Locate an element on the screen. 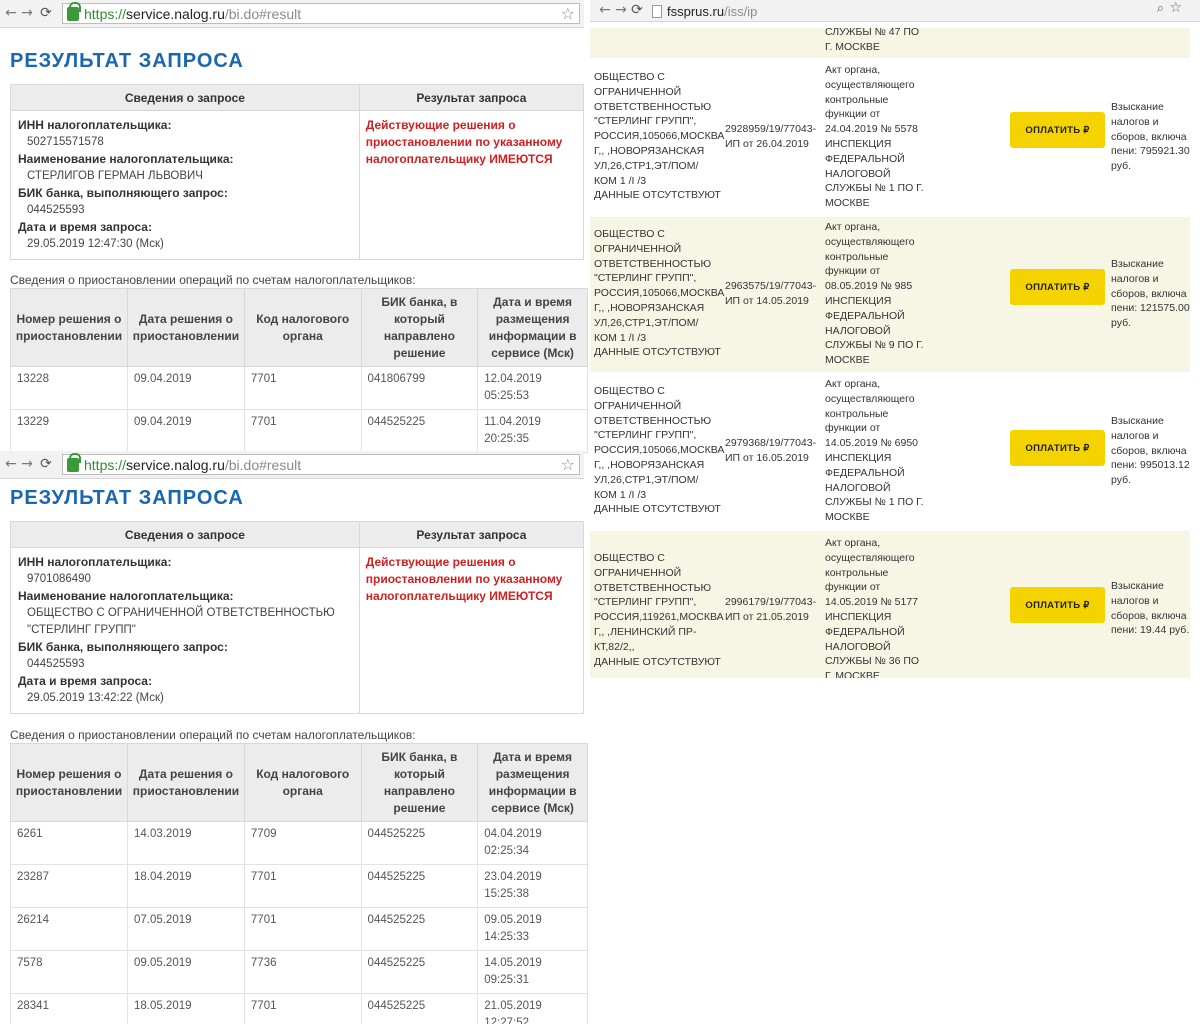 This screenshot has height=1024, width=1200. decision-date: 09.05.2019 is located at coordinates (185, 972).